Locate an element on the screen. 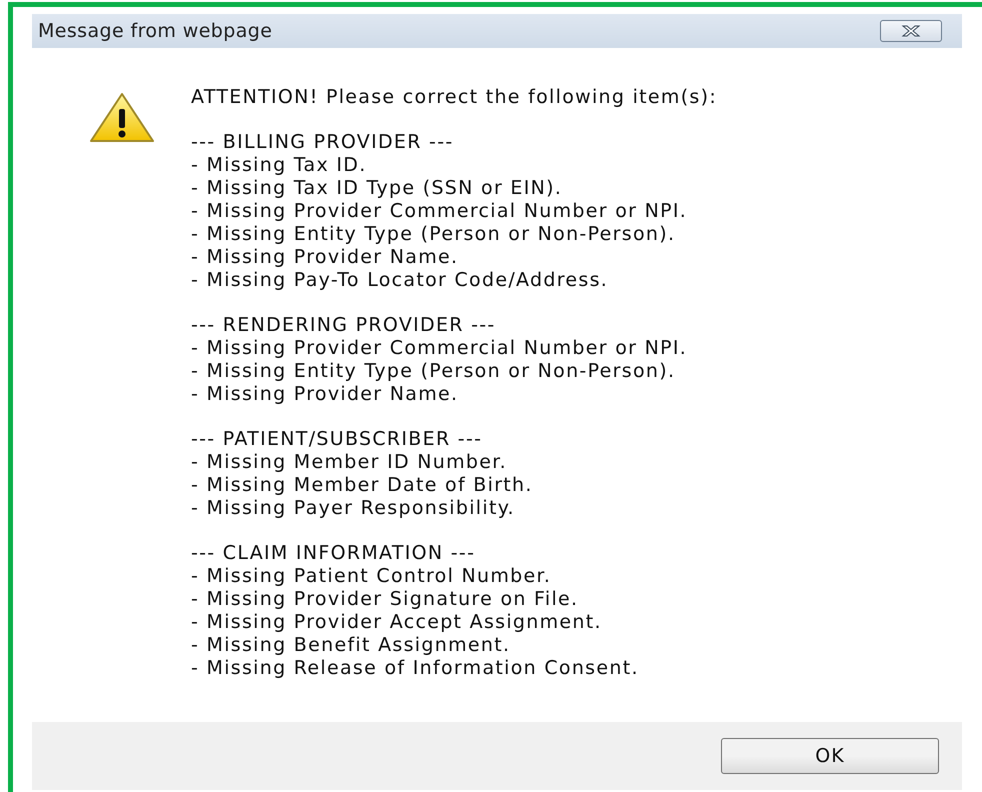 This screenshot has height=792, width=982. error-item: - Missing Tax ID Type (SSN or EIN). is located at coordinates (377, 188).